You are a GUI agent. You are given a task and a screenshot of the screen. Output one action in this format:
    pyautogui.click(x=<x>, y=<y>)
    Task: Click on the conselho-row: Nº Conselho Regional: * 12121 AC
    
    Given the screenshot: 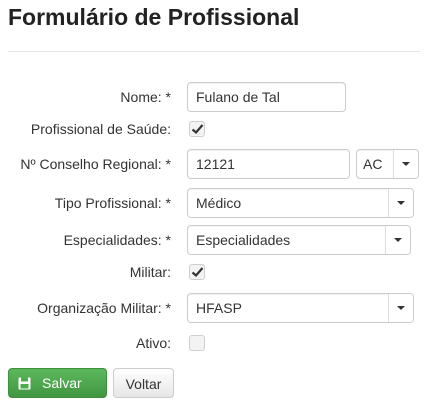 What is the action you would take?
    pyautogui.click(x=214, y=164)
    